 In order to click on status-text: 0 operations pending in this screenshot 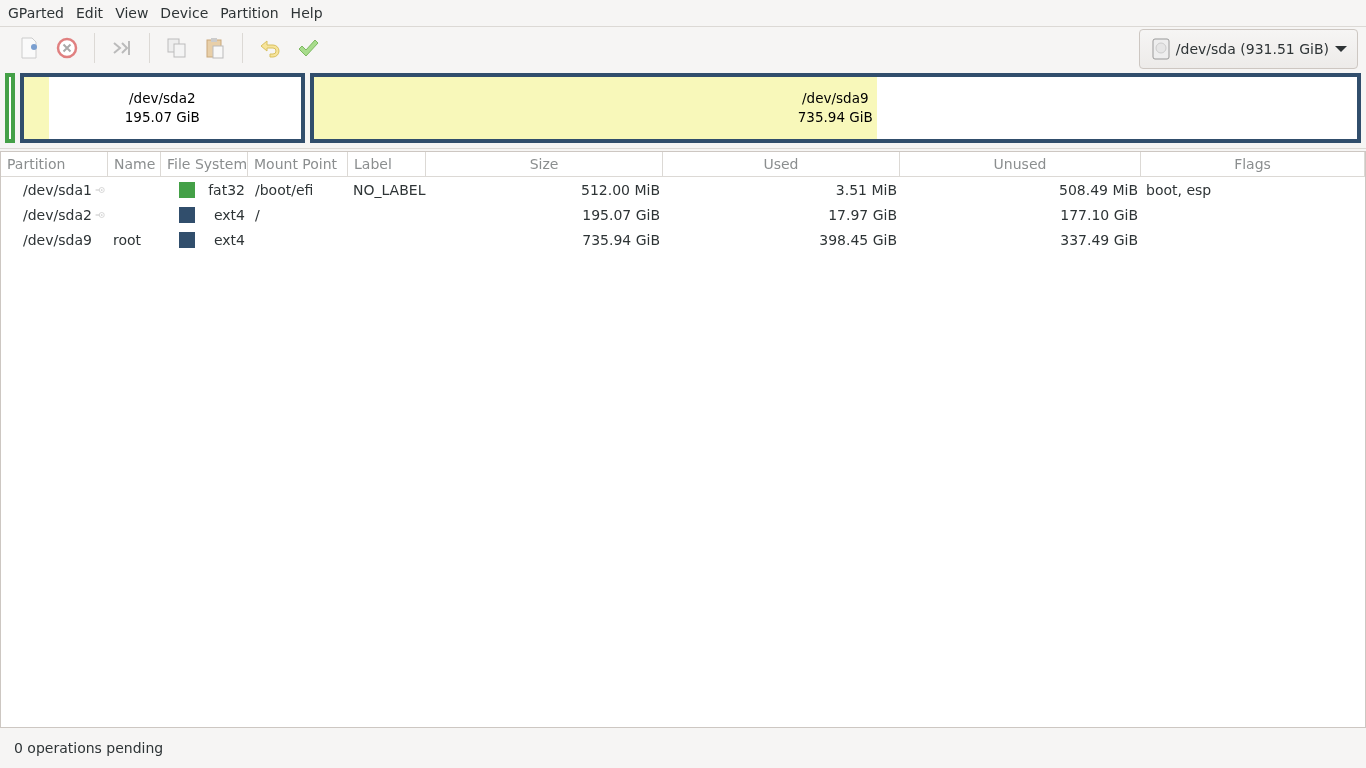, I will do `click(89, 748)`.